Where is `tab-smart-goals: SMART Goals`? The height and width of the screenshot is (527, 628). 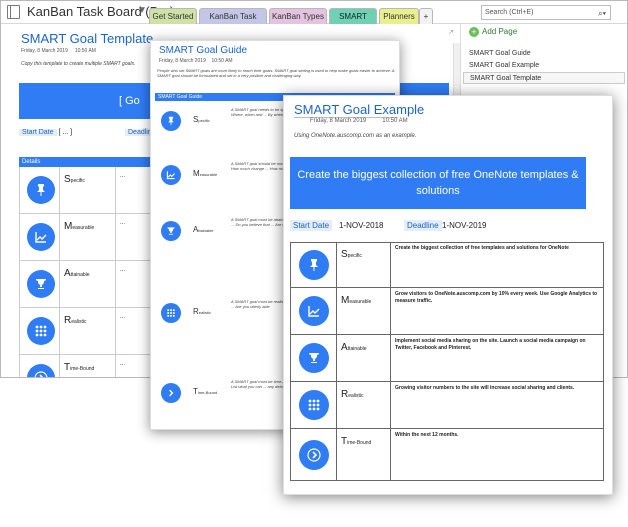 tab-smart-goals: SMART Goals is located at coordinates (353, 22).